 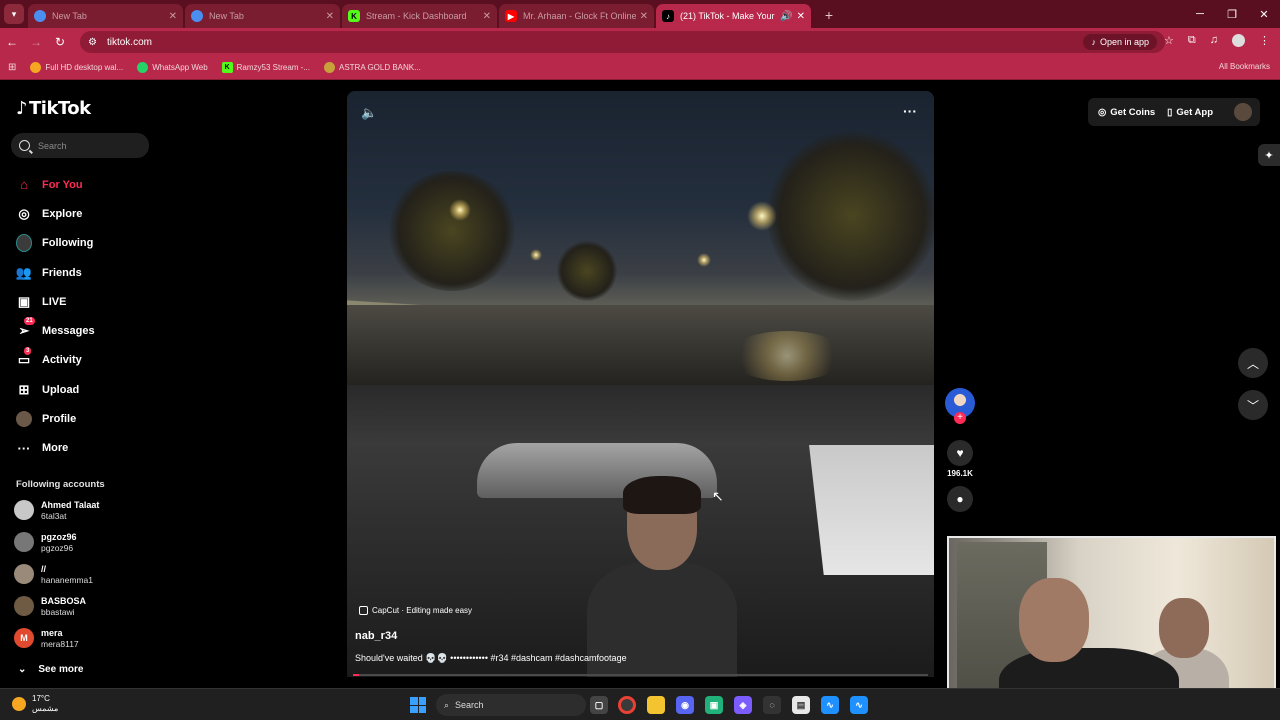 I want to click on search-input: Search, so click(x=80, y=145).